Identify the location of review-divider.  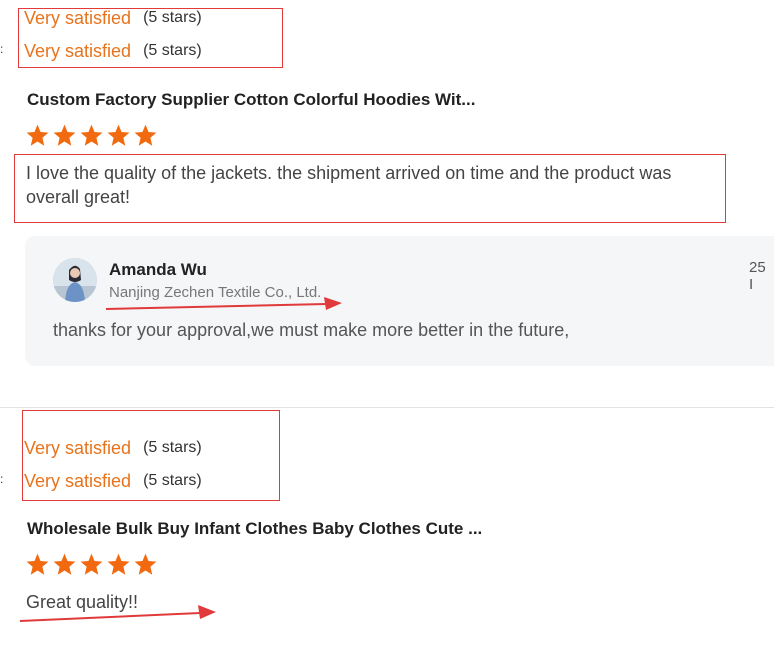
(387, 407).